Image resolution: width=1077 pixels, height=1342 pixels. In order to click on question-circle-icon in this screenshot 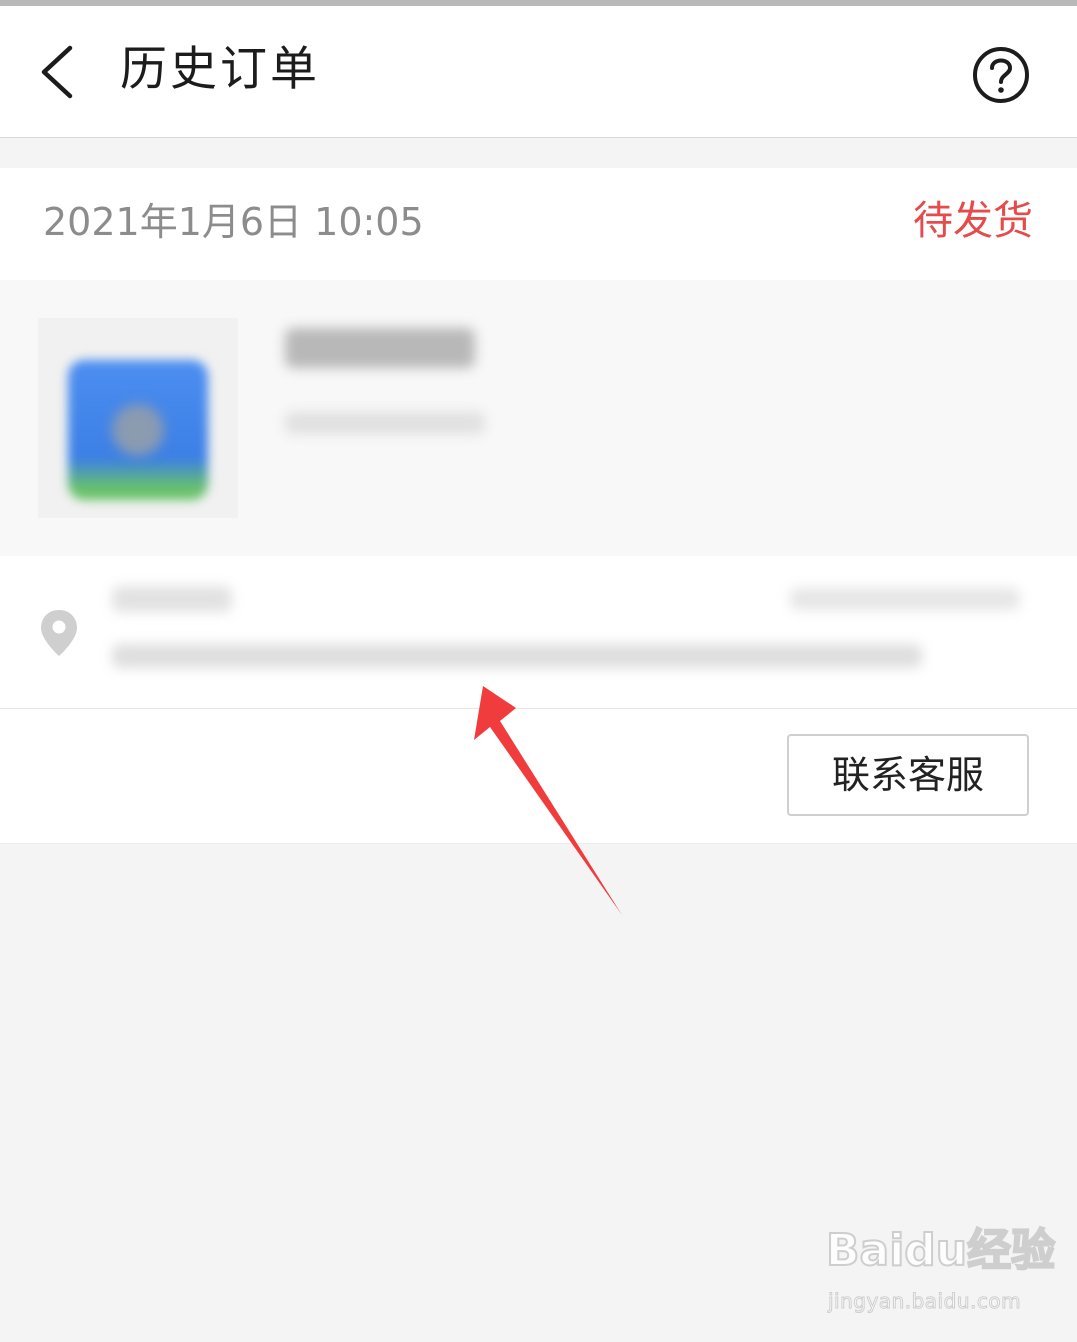, I will do `click(1001, 75)`.